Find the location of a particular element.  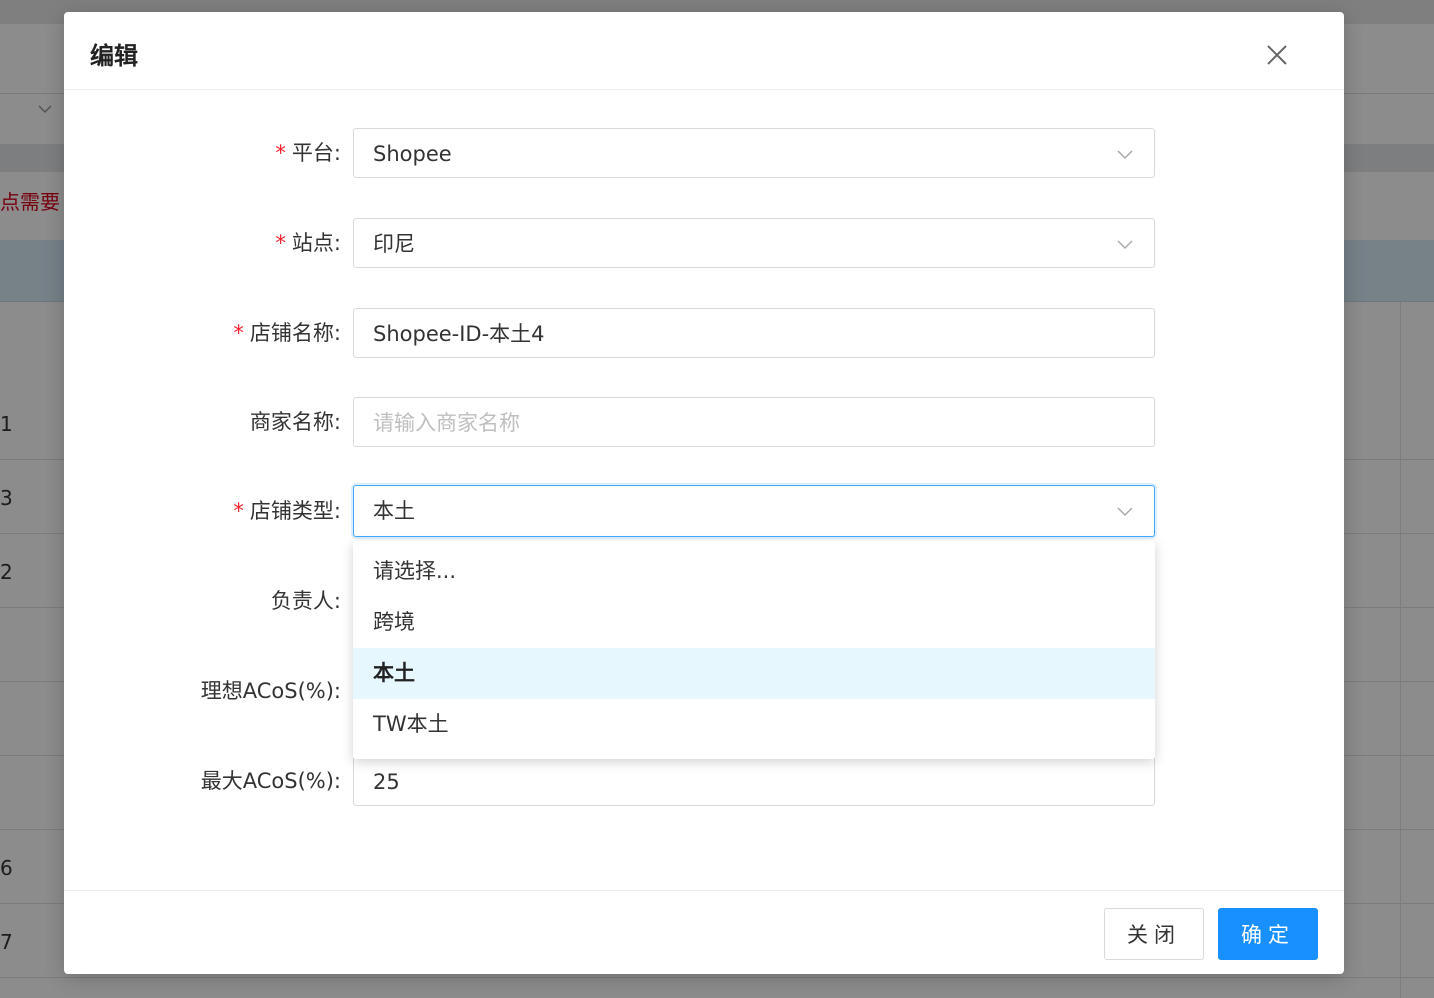

platform-label-text: 平台: is located at coordinates (316, 153).